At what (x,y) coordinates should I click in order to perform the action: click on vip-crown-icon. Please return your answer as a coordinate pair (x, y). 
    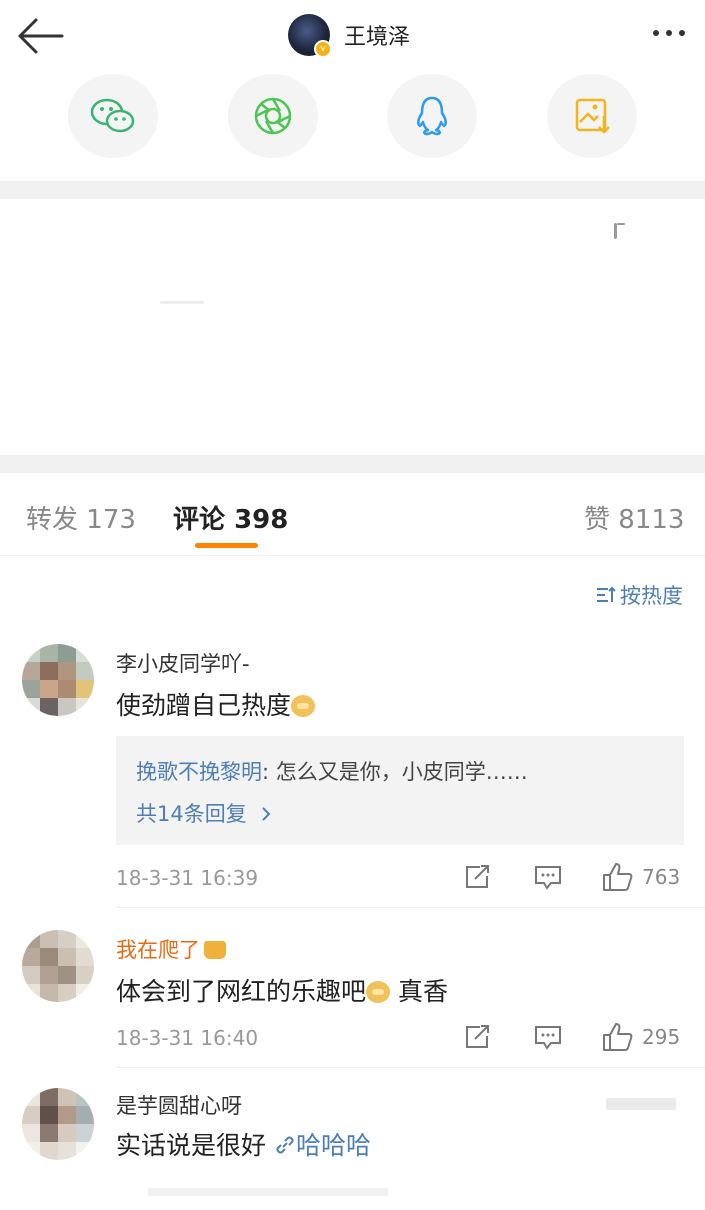
    Looking at the image, I should click on (215, 950).